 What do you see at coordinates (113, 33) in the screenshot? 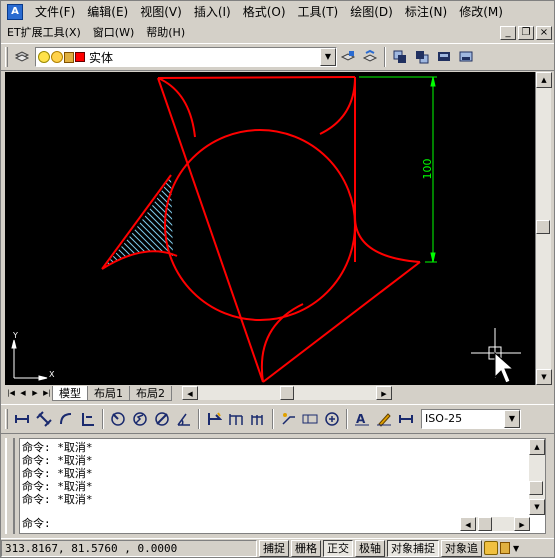
I see `menu-window: 窗口(W)` at bounding box center [113, 33].